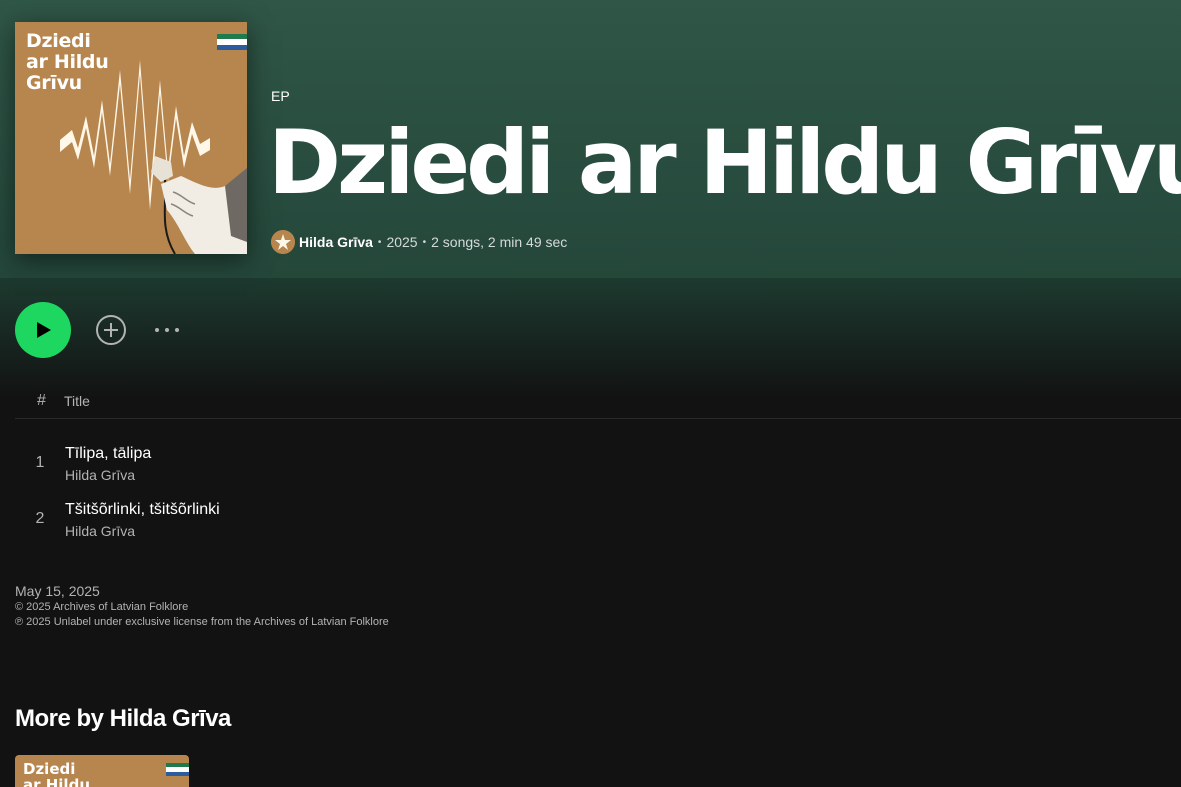 Image resolution: width=1181 pixels, height=787 pixels. I want to click on copyright-text: © 2025 Archives of Latvian Folklore, so click(102, 607).